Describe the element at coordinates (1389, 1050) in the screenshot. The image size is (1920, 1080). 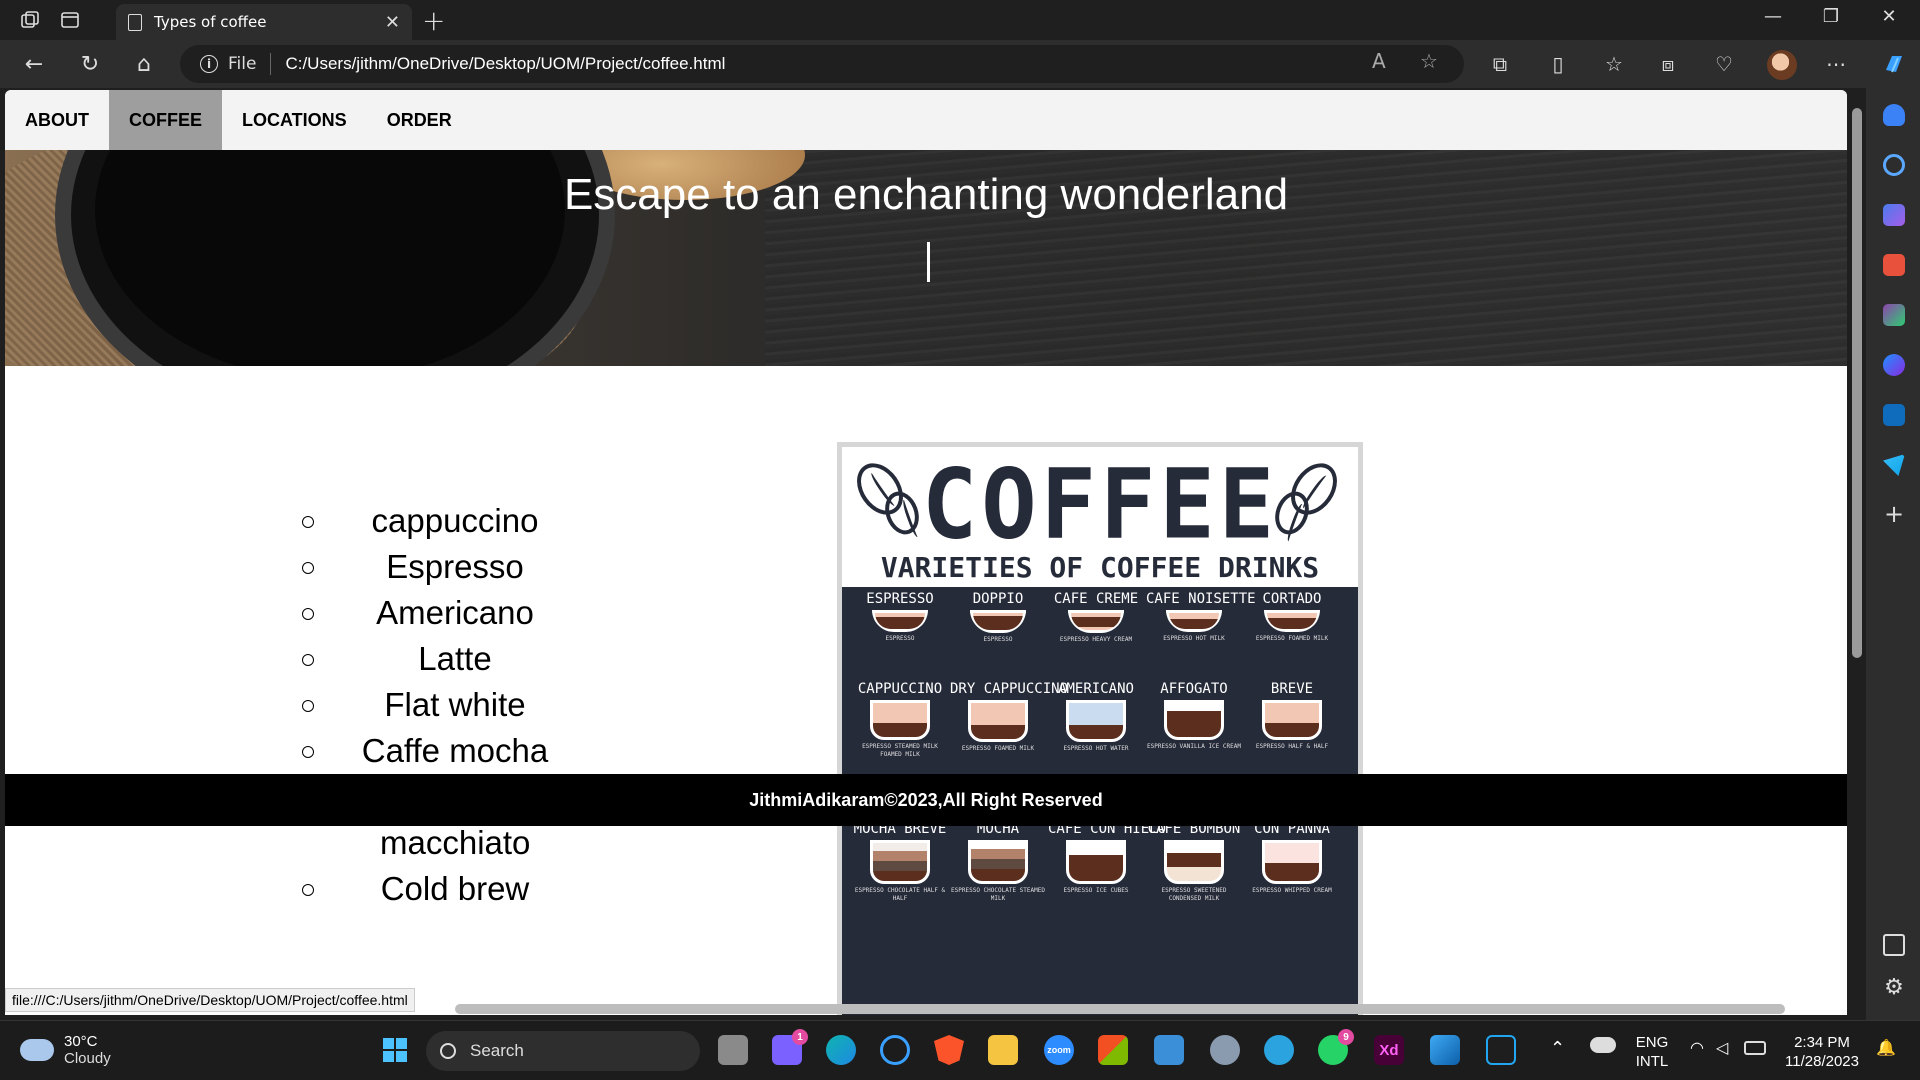
I see `adobe-xd-icon: Xd` at that location.